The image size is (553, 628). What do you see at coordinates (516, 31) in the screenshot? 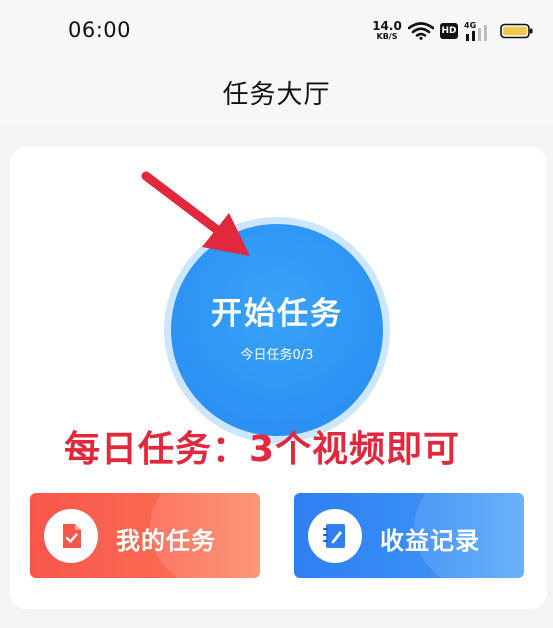
I see `battery-icon` at bounding box center [516, 31].